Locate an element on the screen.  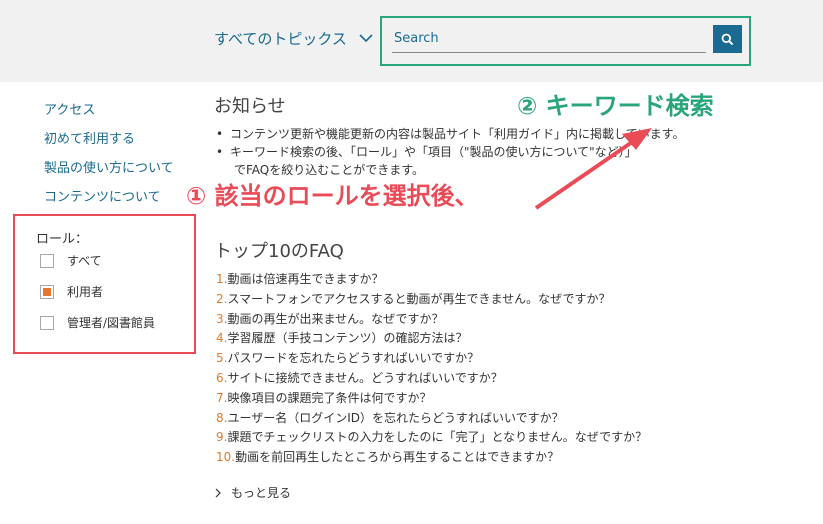
faq-number: 5. is located at coordinates (222, 358).